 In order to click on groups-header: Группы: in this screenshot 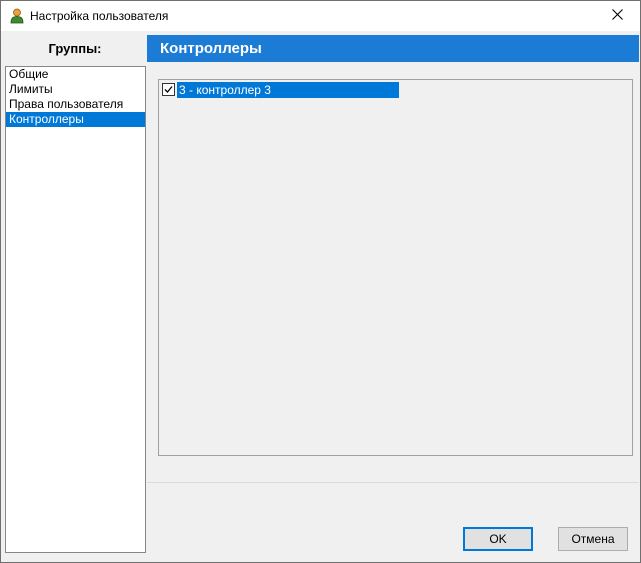, I will do `click(75, 48)`.